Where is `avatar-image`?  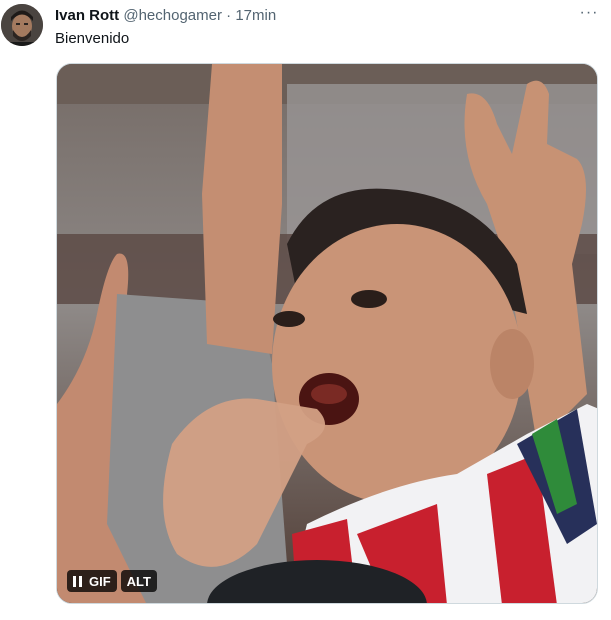 avatar-image is located at coordinates (22, 25).